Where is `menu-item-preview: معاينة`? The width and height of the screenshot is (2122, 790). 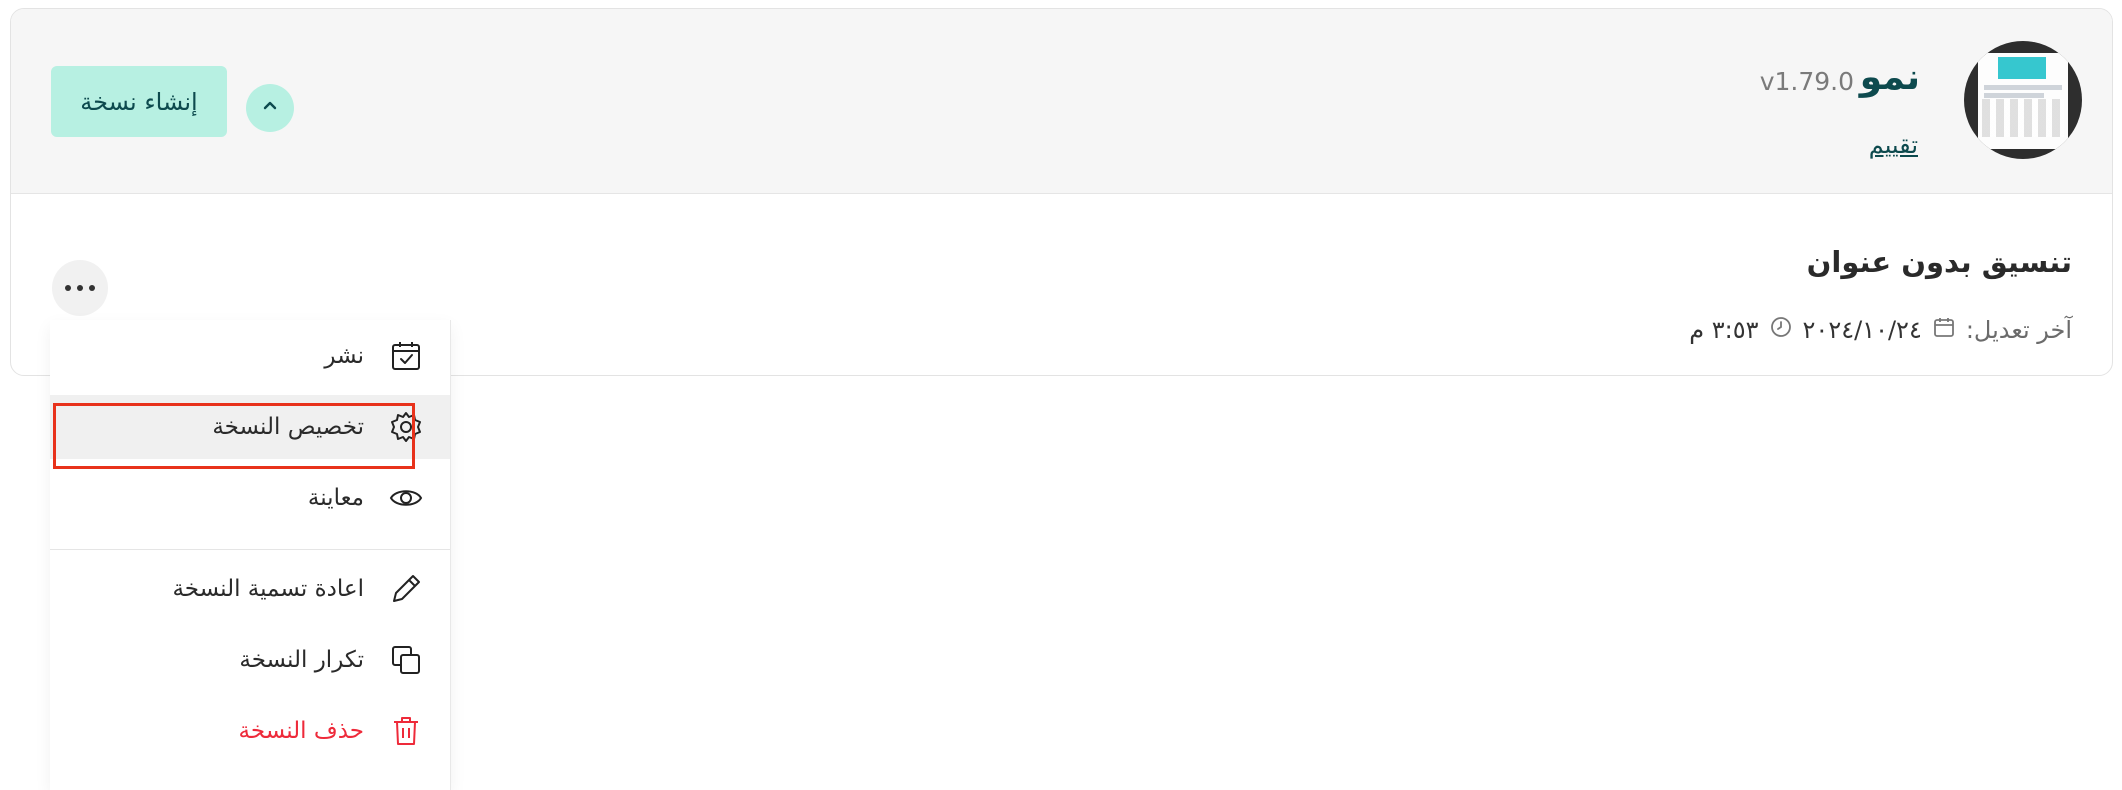
menu-item-preview: معاينة is located at coordinates (250, 498).